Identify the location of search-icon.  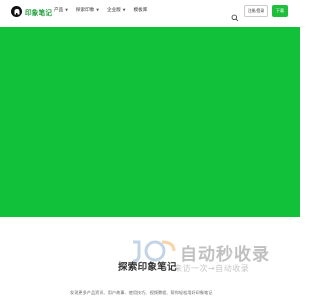
(235, 14).